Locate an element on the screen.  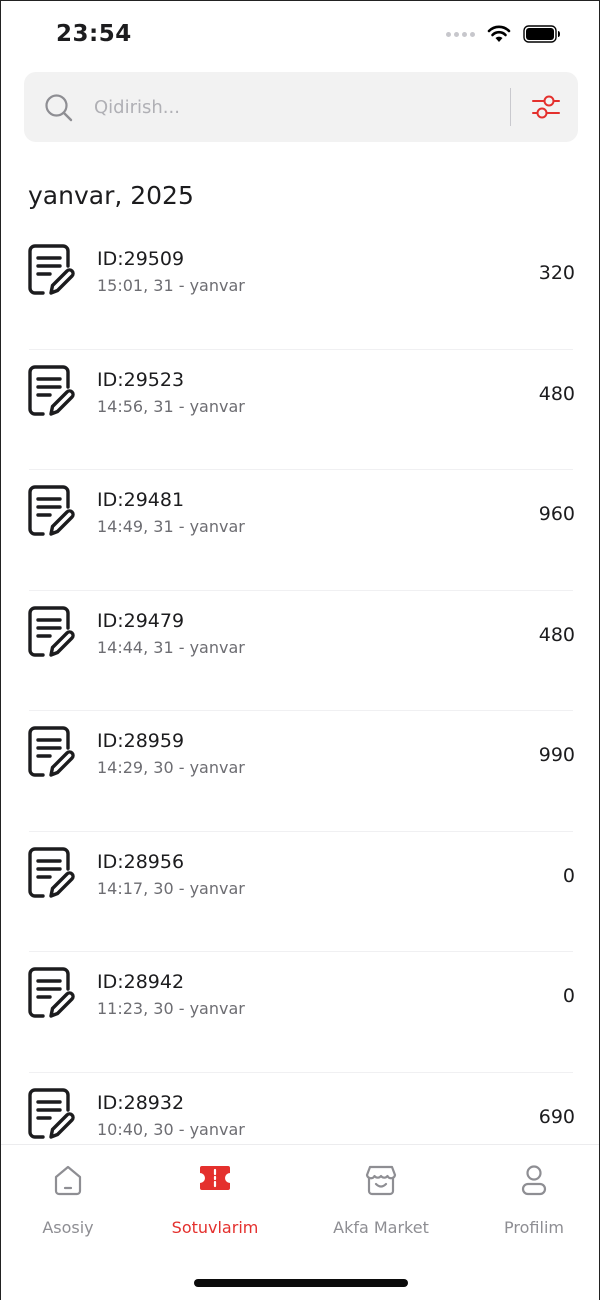
sale-item: ID:28942 11:23, 30 - yanvar 0 is located at coordinates (300, 1012).